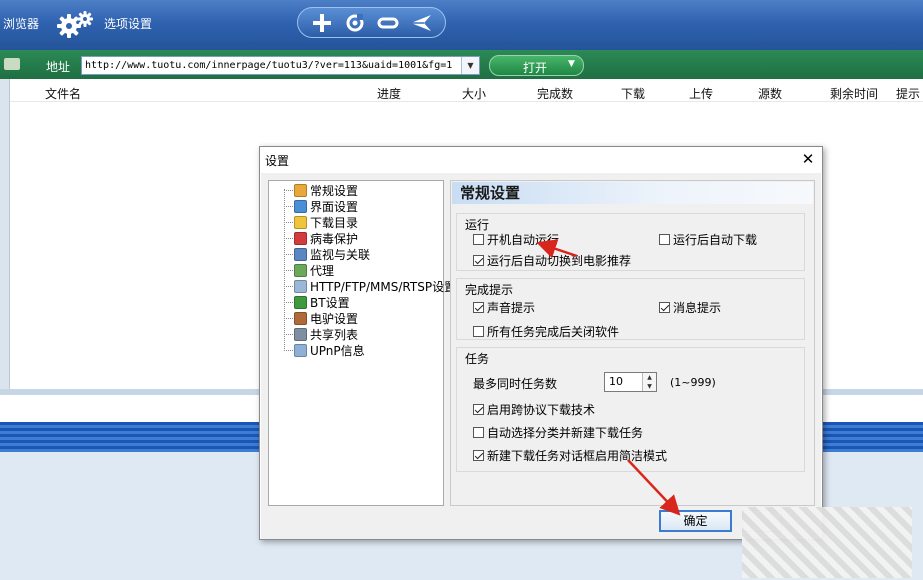  What do you see at coordinates (701, 93) in the screenshot?
I see `col-upload: 上传` at bounding box center [701, 93].